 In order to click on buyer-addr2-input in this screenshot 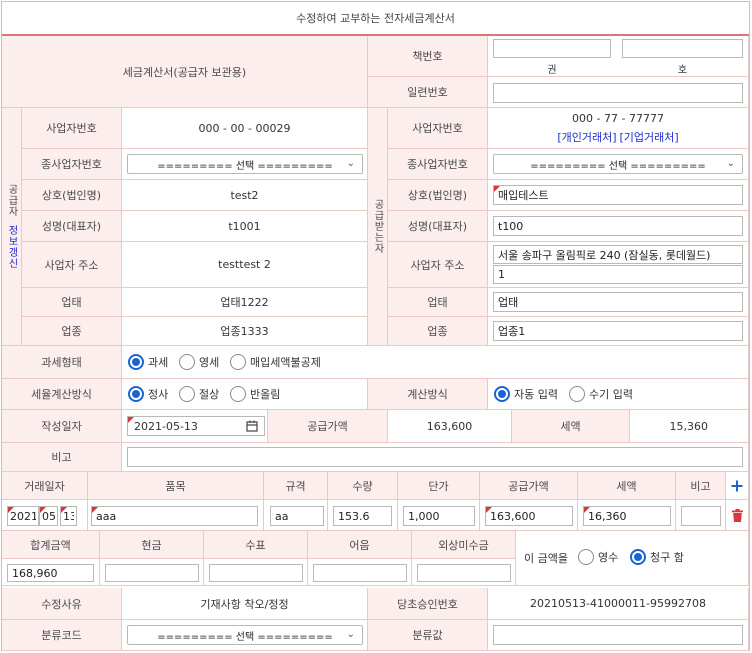, I will do `click(618, 274)`.